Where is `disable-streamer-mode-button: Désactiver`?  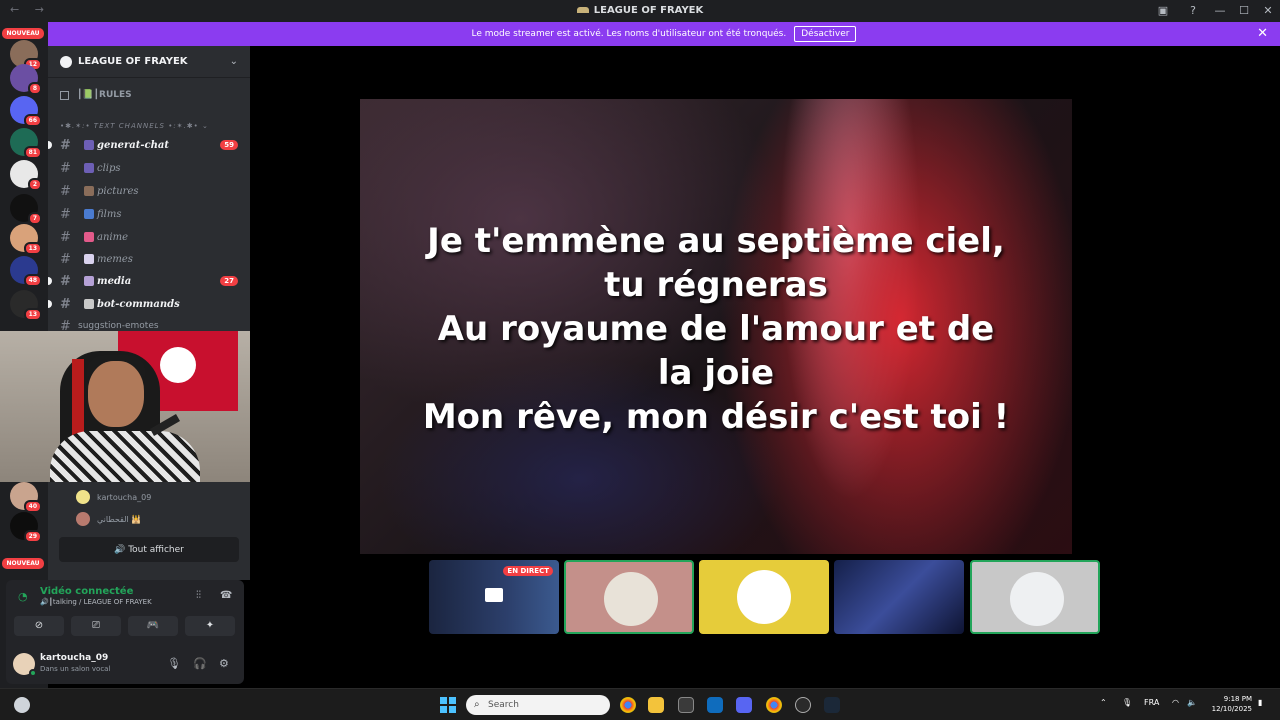
disable-streamer-mode-button: Désactiver is located at coordinates (825, 34).